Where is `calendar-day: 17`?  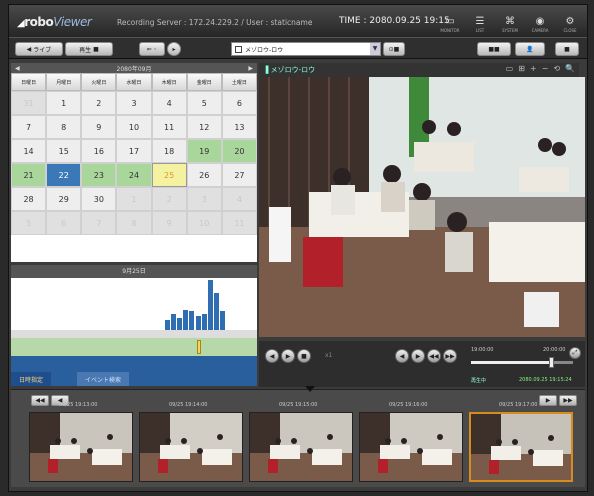
calendar-day: 17 is located at coordinates (134, 151).